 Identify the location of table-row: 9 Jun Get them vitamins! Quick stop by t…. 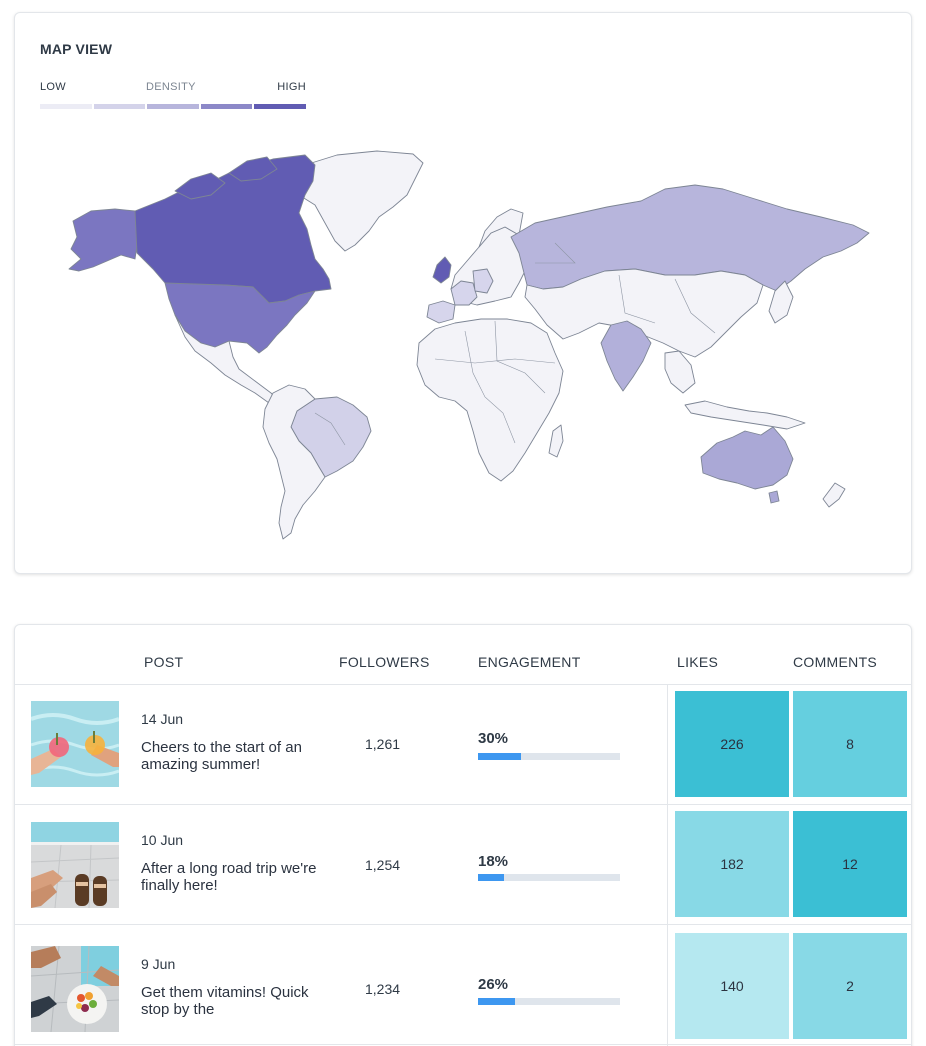
(463, 985).